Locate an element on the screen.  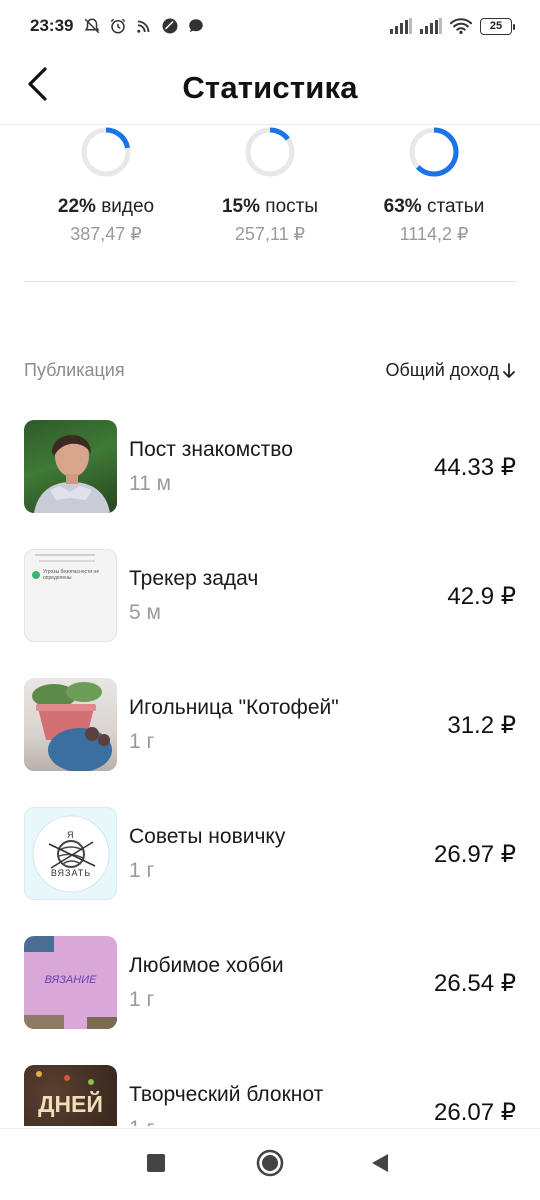
navigation-bar is located at coordinates (270, 1164).